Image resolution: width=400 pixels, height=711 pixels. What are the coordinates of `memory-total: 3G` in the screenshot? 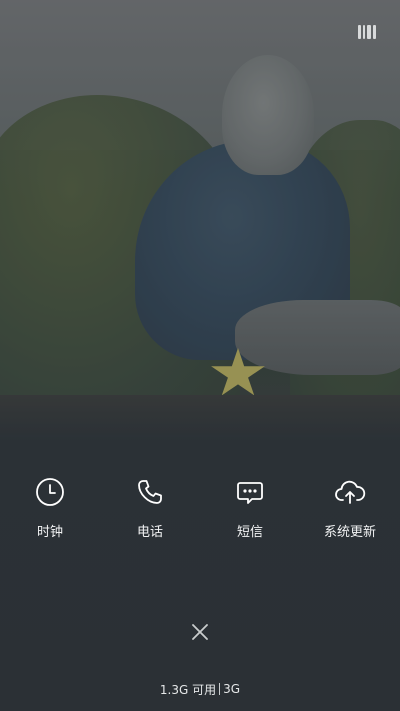 It's located at (232, 689).